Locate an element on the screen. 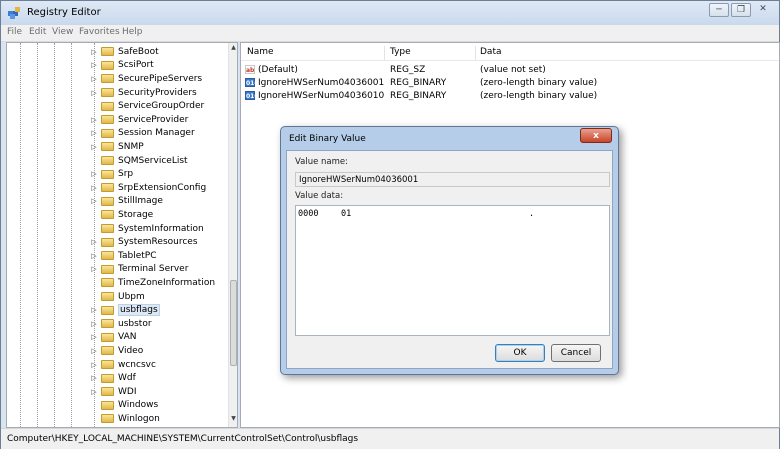 The image size is (780, 449). tree-item: ▷ Terminal Server is located at coordinates (138, 270).